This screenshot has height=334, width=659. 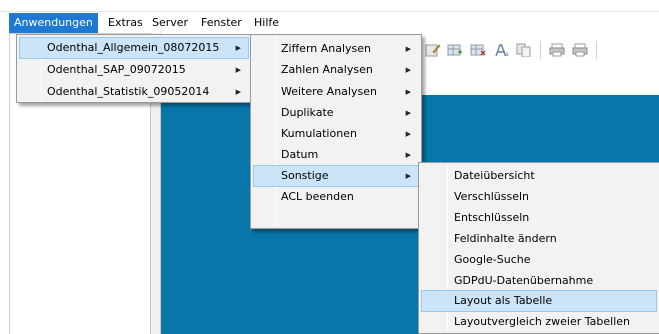 I want to click on menu-item-entschluesseln: Entschlüsseln, so click(x=539, y=218).